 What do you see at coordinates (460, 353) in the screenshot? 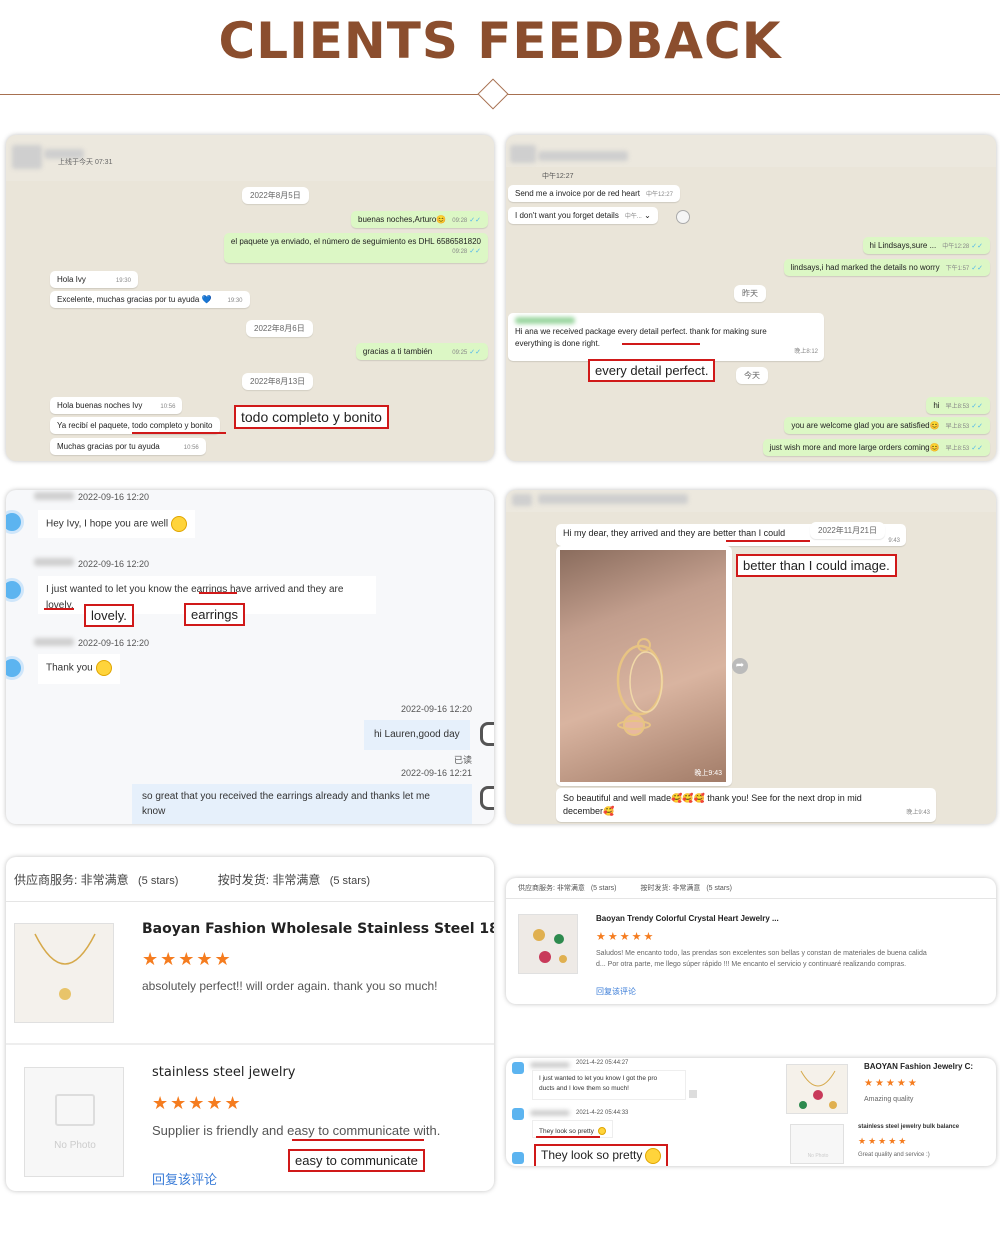
I see `message-time: 09:25` at bounding box center [460, 353].